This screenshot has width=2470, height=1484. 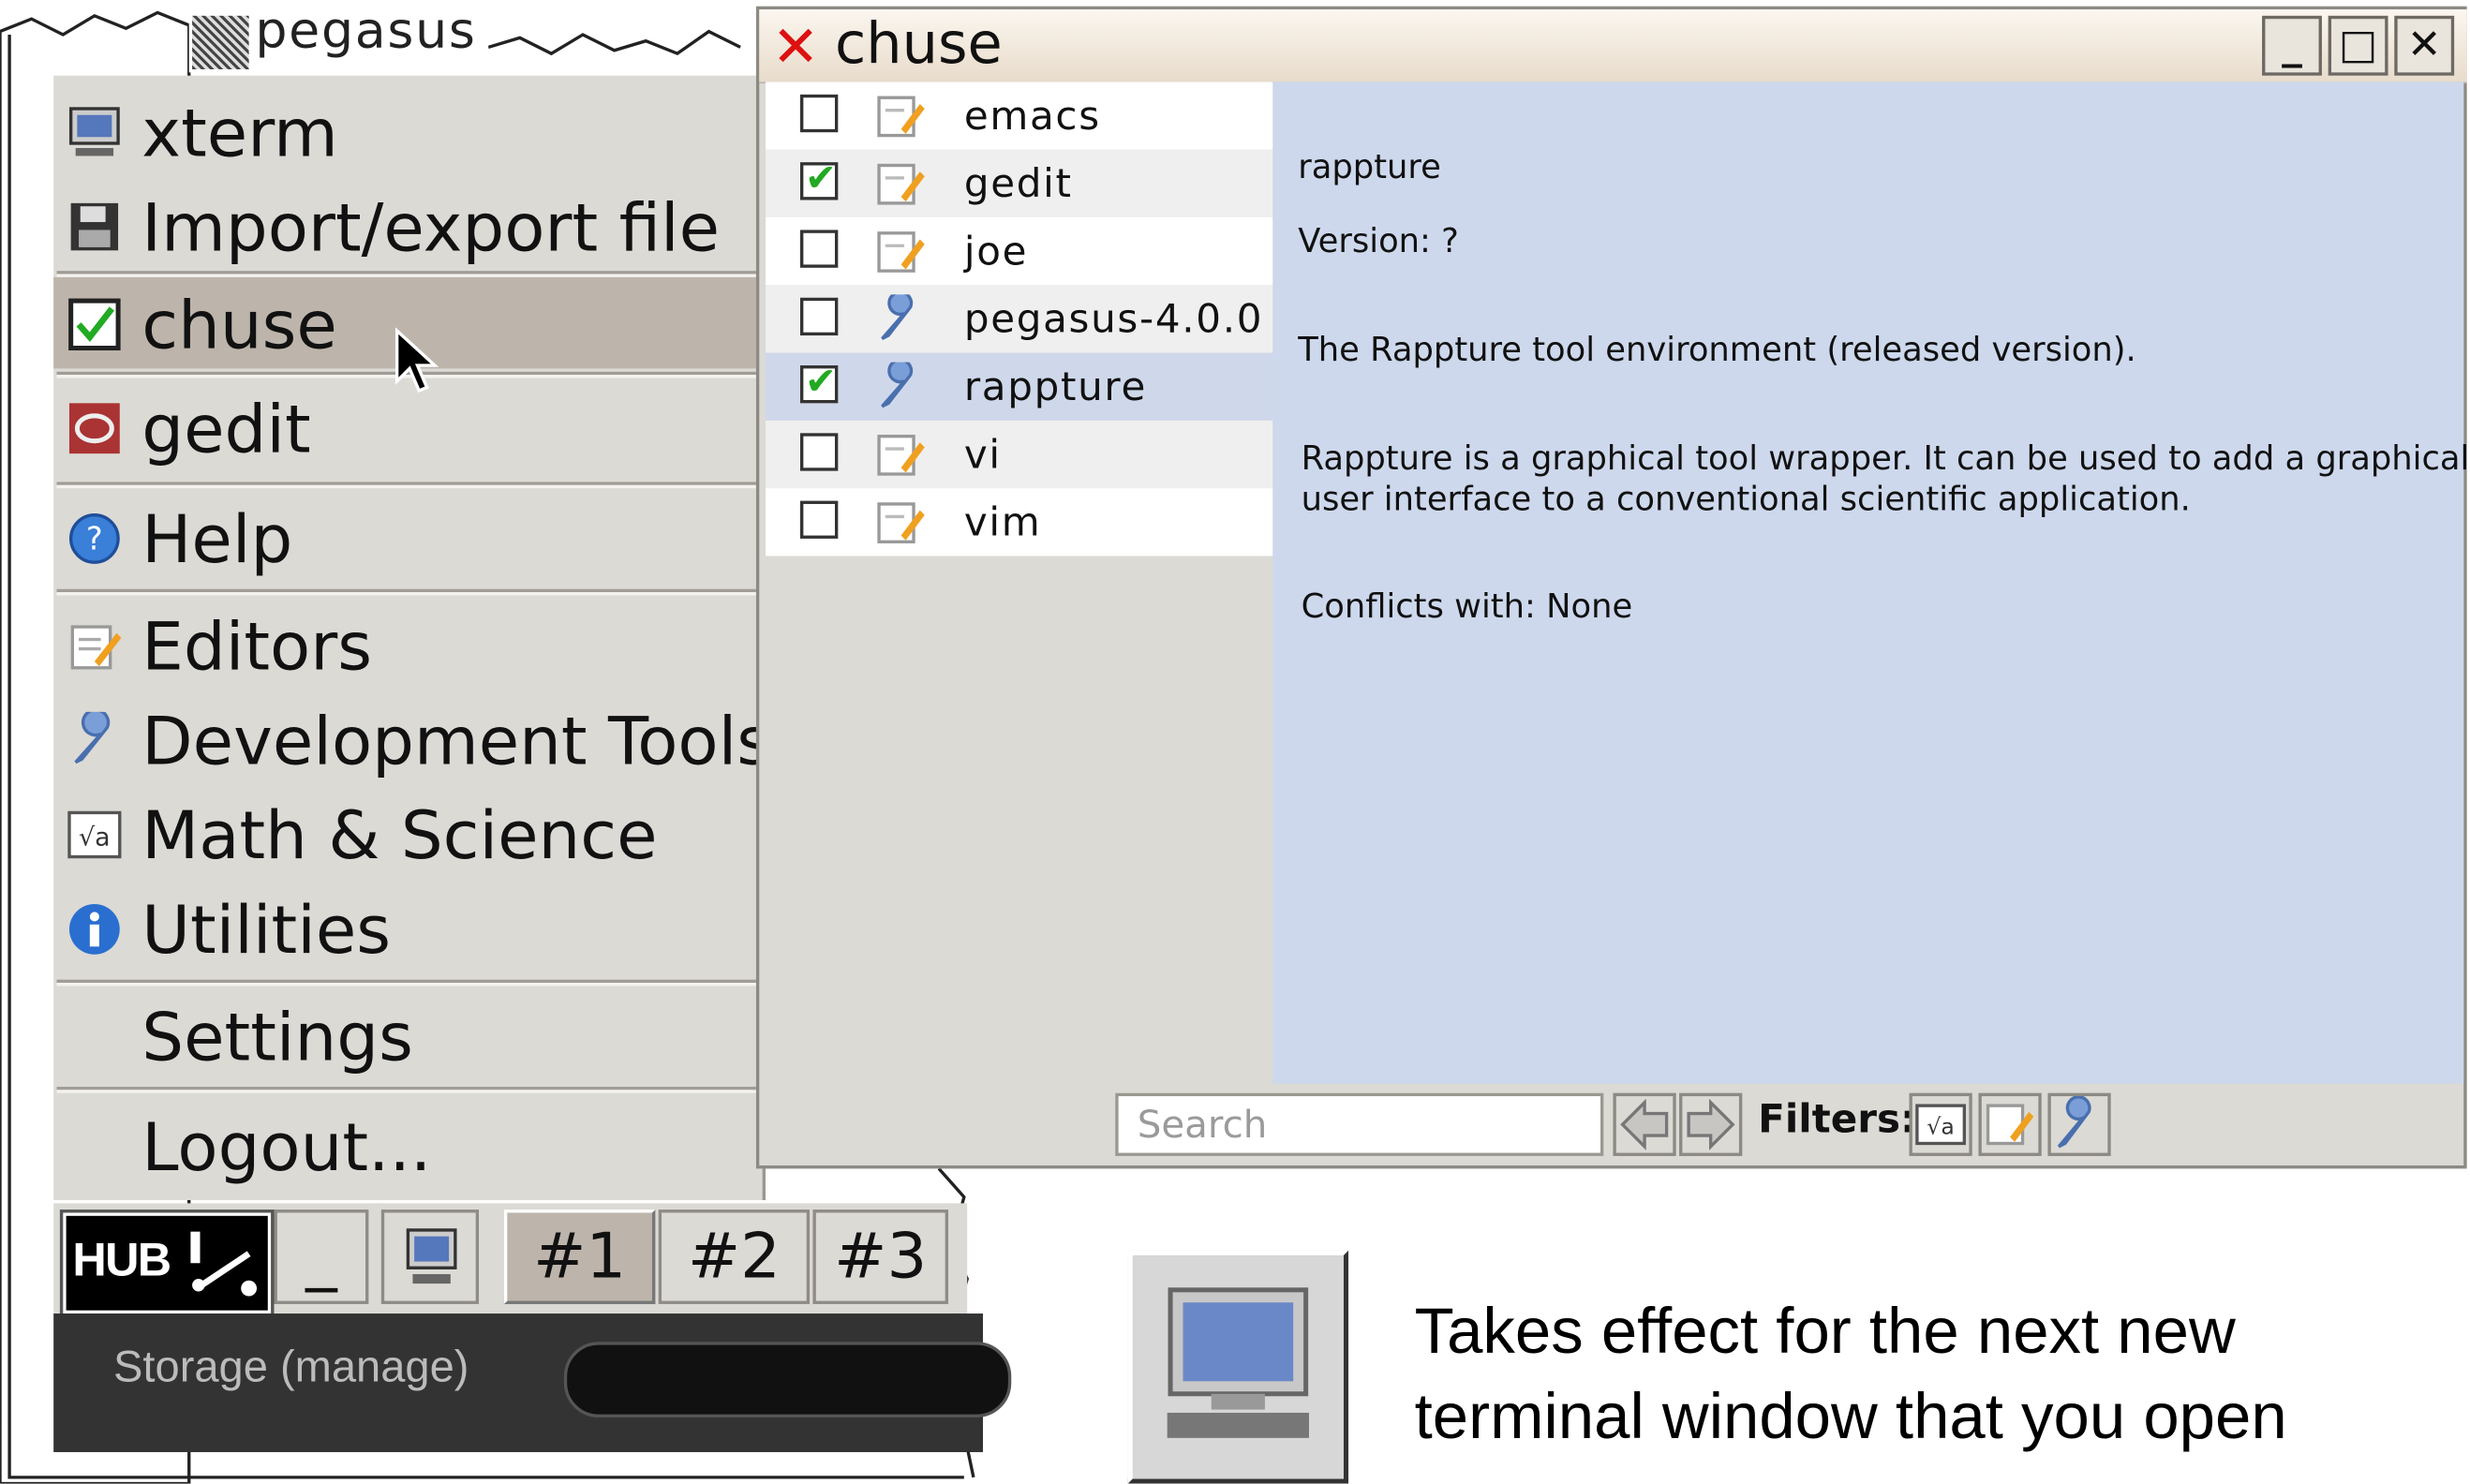 I want to click on menu-item-label: Development Tools, so click(x=456, y=741).